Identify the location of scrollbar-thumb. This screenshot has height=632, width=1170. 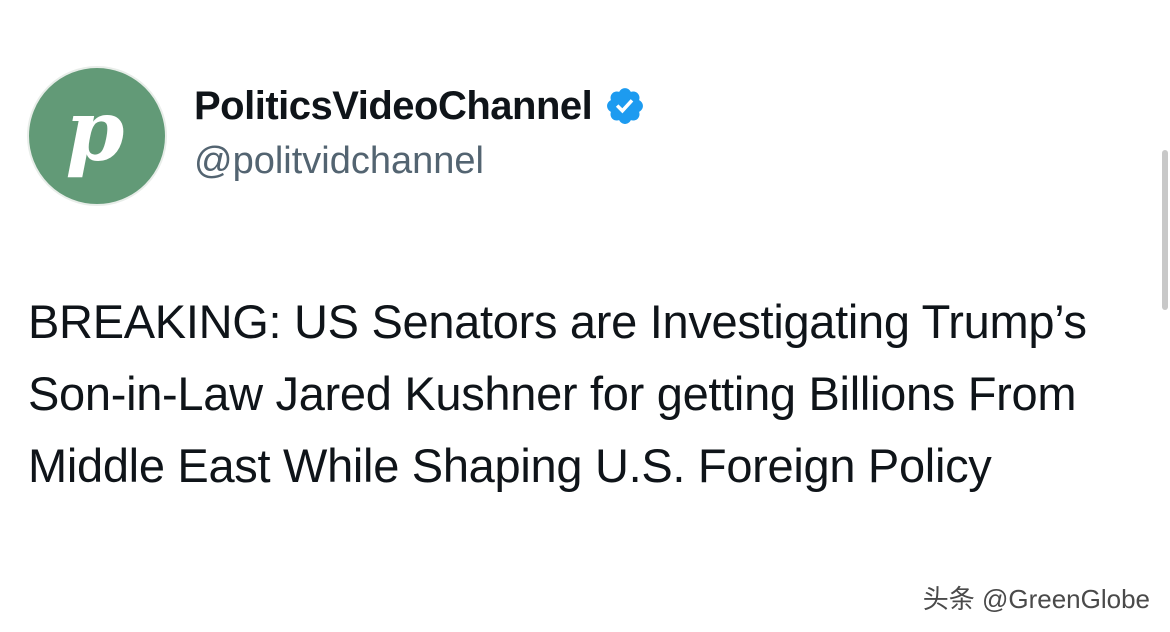
(1165, 230).